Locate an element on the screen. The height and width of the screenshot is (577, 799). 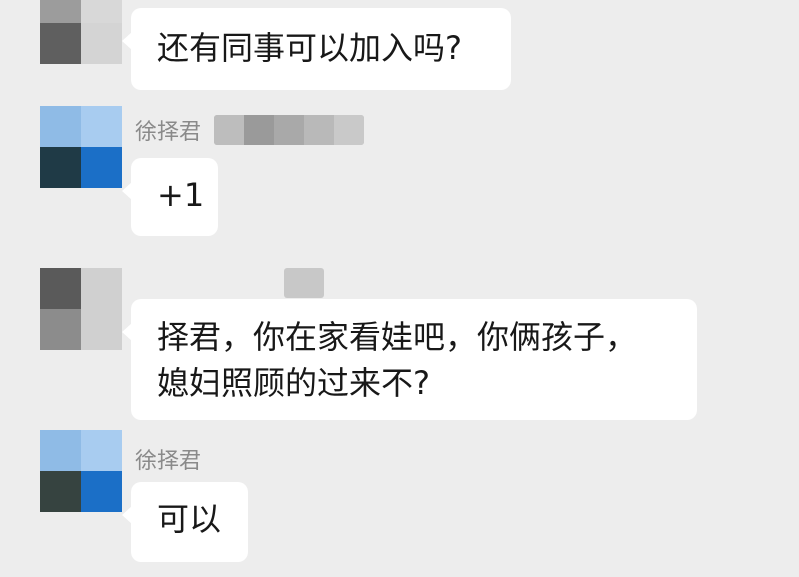
message-text: 可以 is located at coordinates (189, 519).